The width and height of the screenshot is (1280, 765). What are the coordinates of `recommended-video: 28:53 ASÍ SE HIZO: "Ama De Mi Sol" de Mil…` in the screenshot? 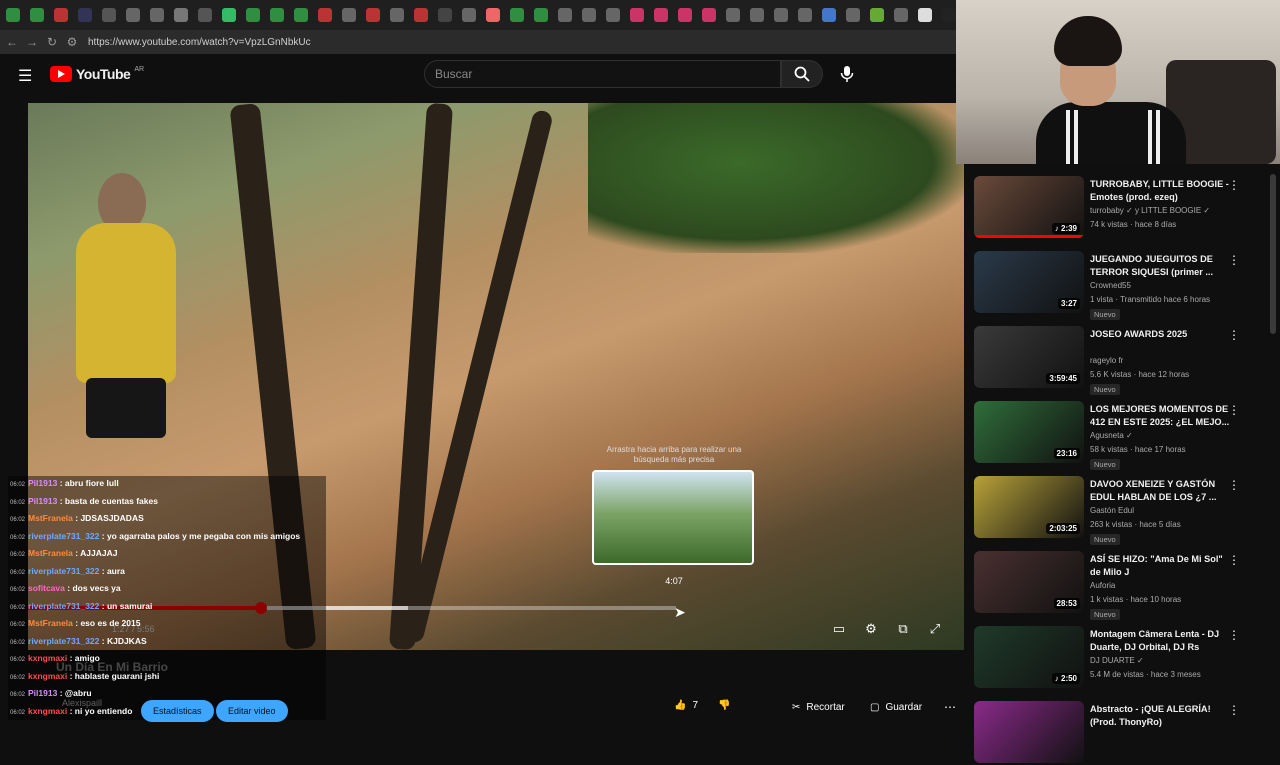 It's located at (1119, 582).